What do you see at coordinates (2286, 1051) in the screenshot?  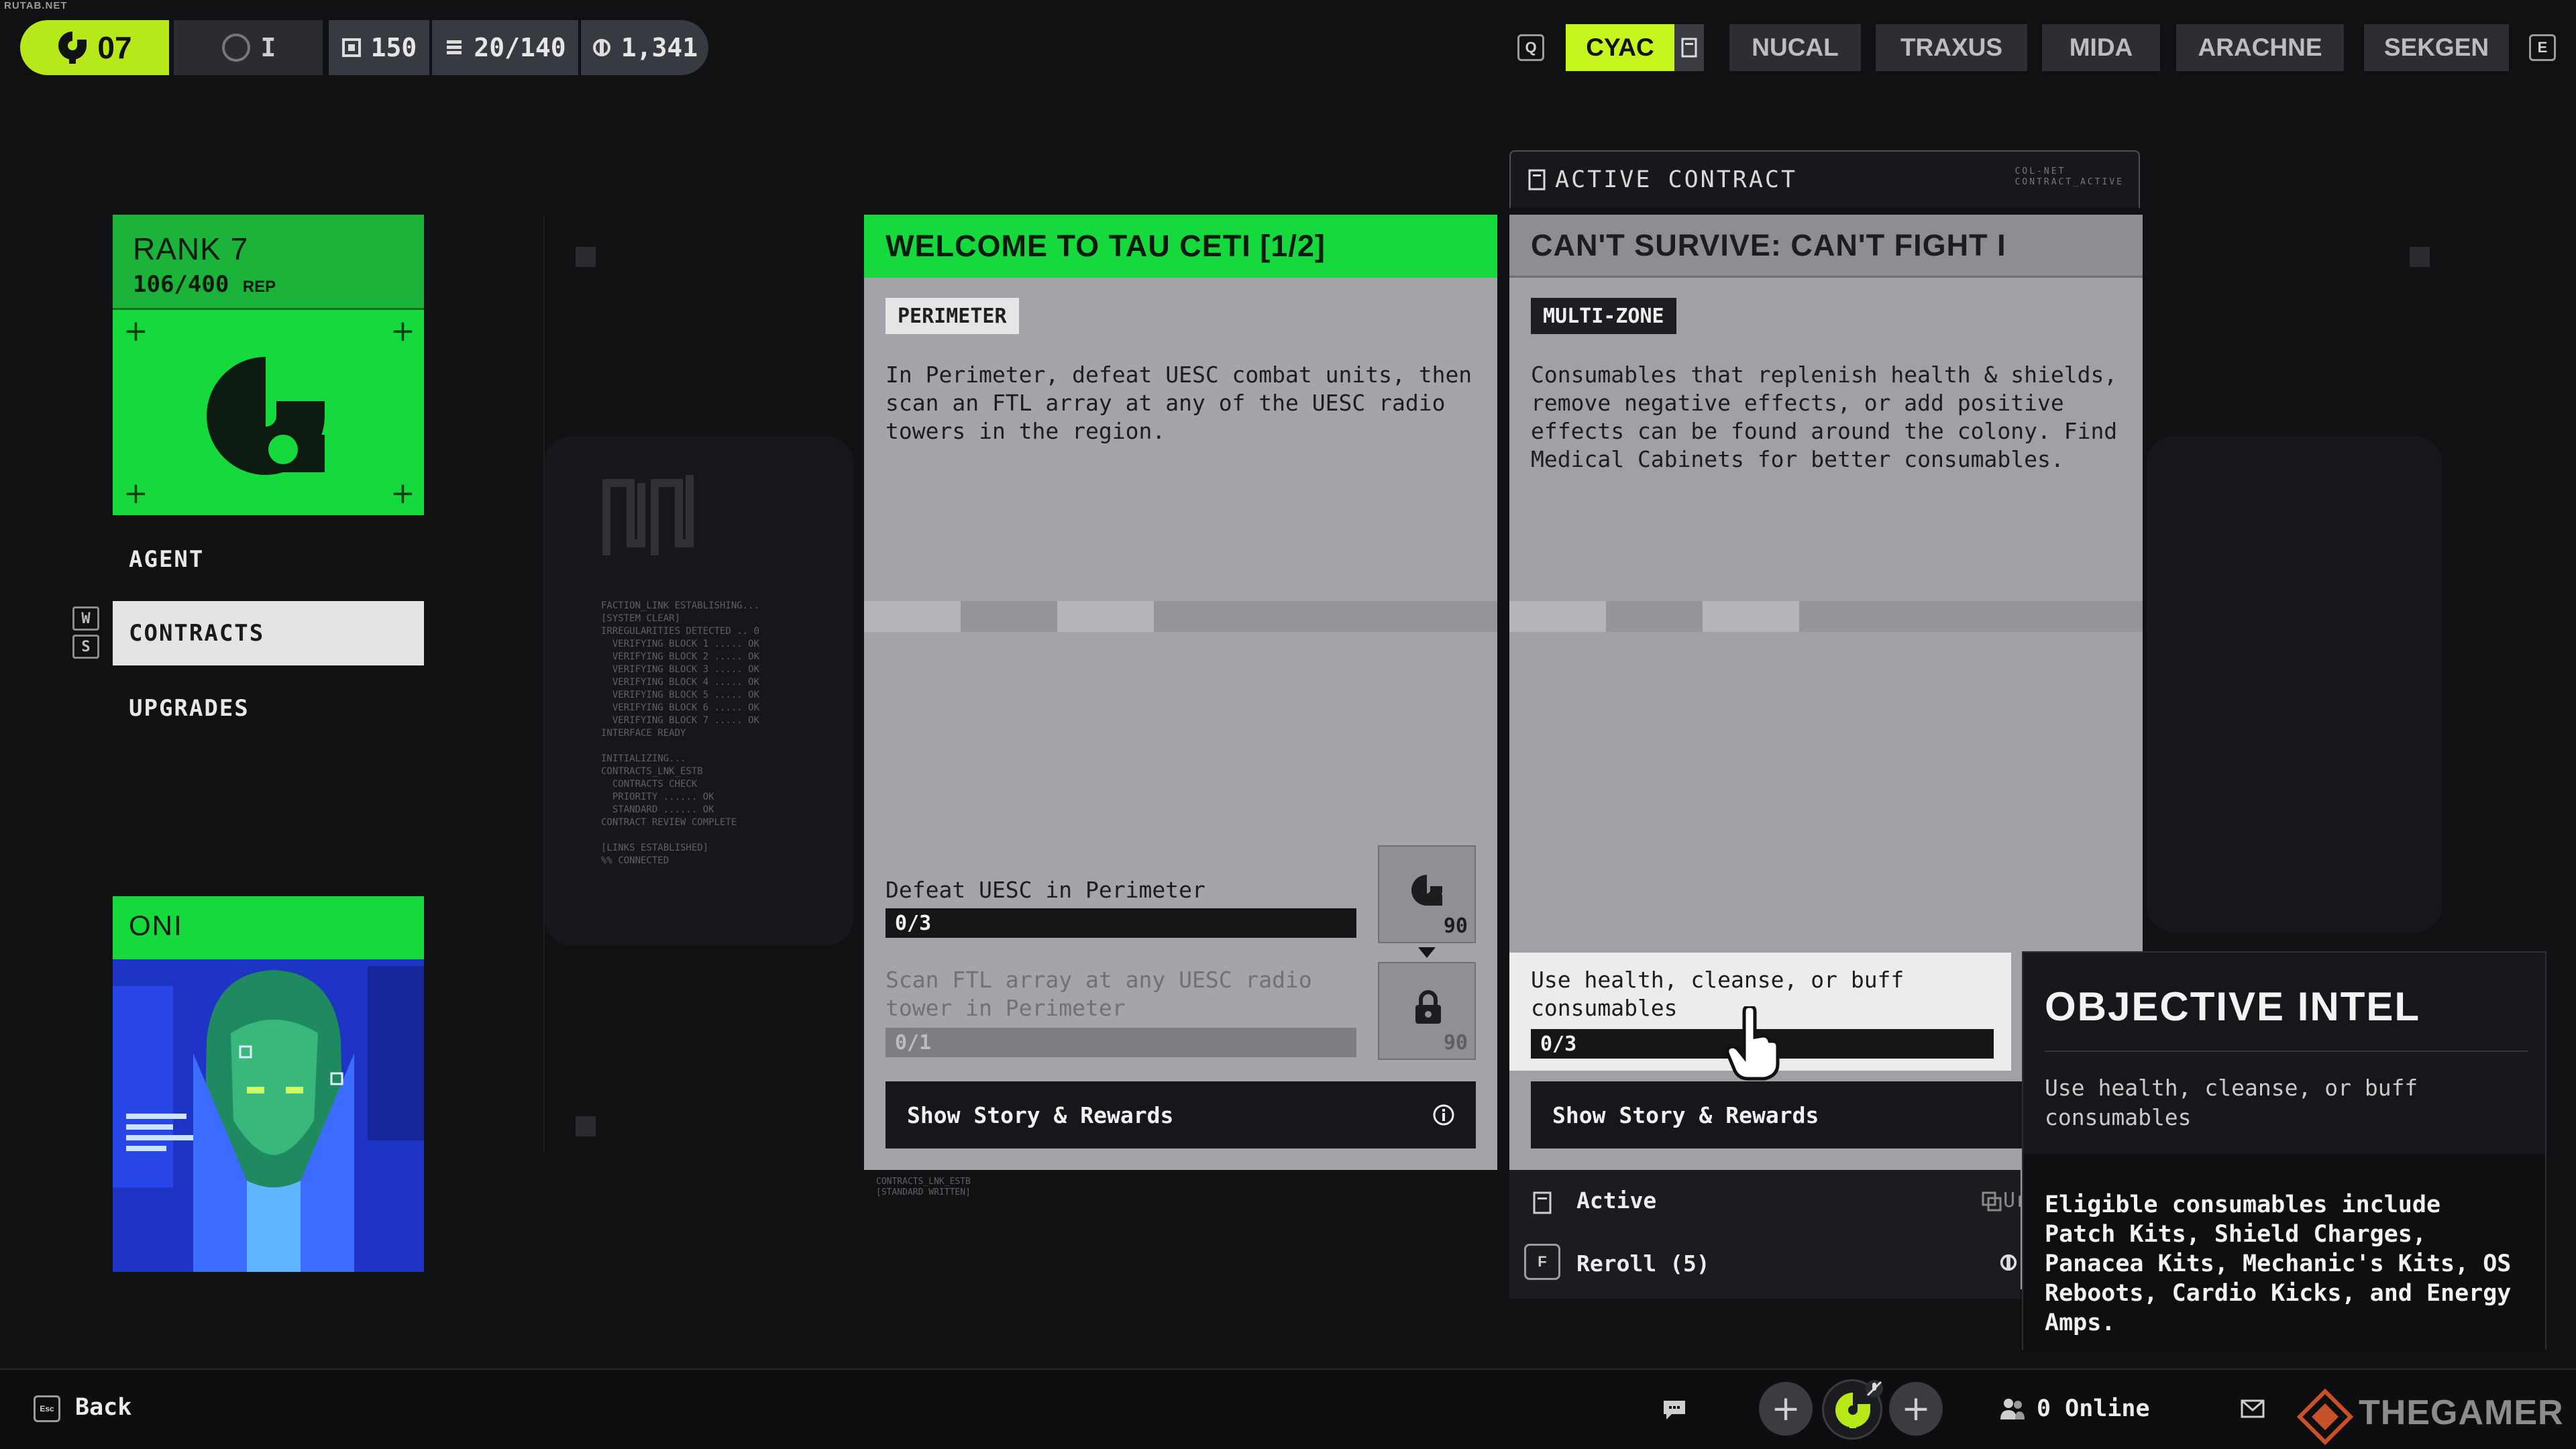 I see `intel-divider` at bounding box center [2286, 1051].